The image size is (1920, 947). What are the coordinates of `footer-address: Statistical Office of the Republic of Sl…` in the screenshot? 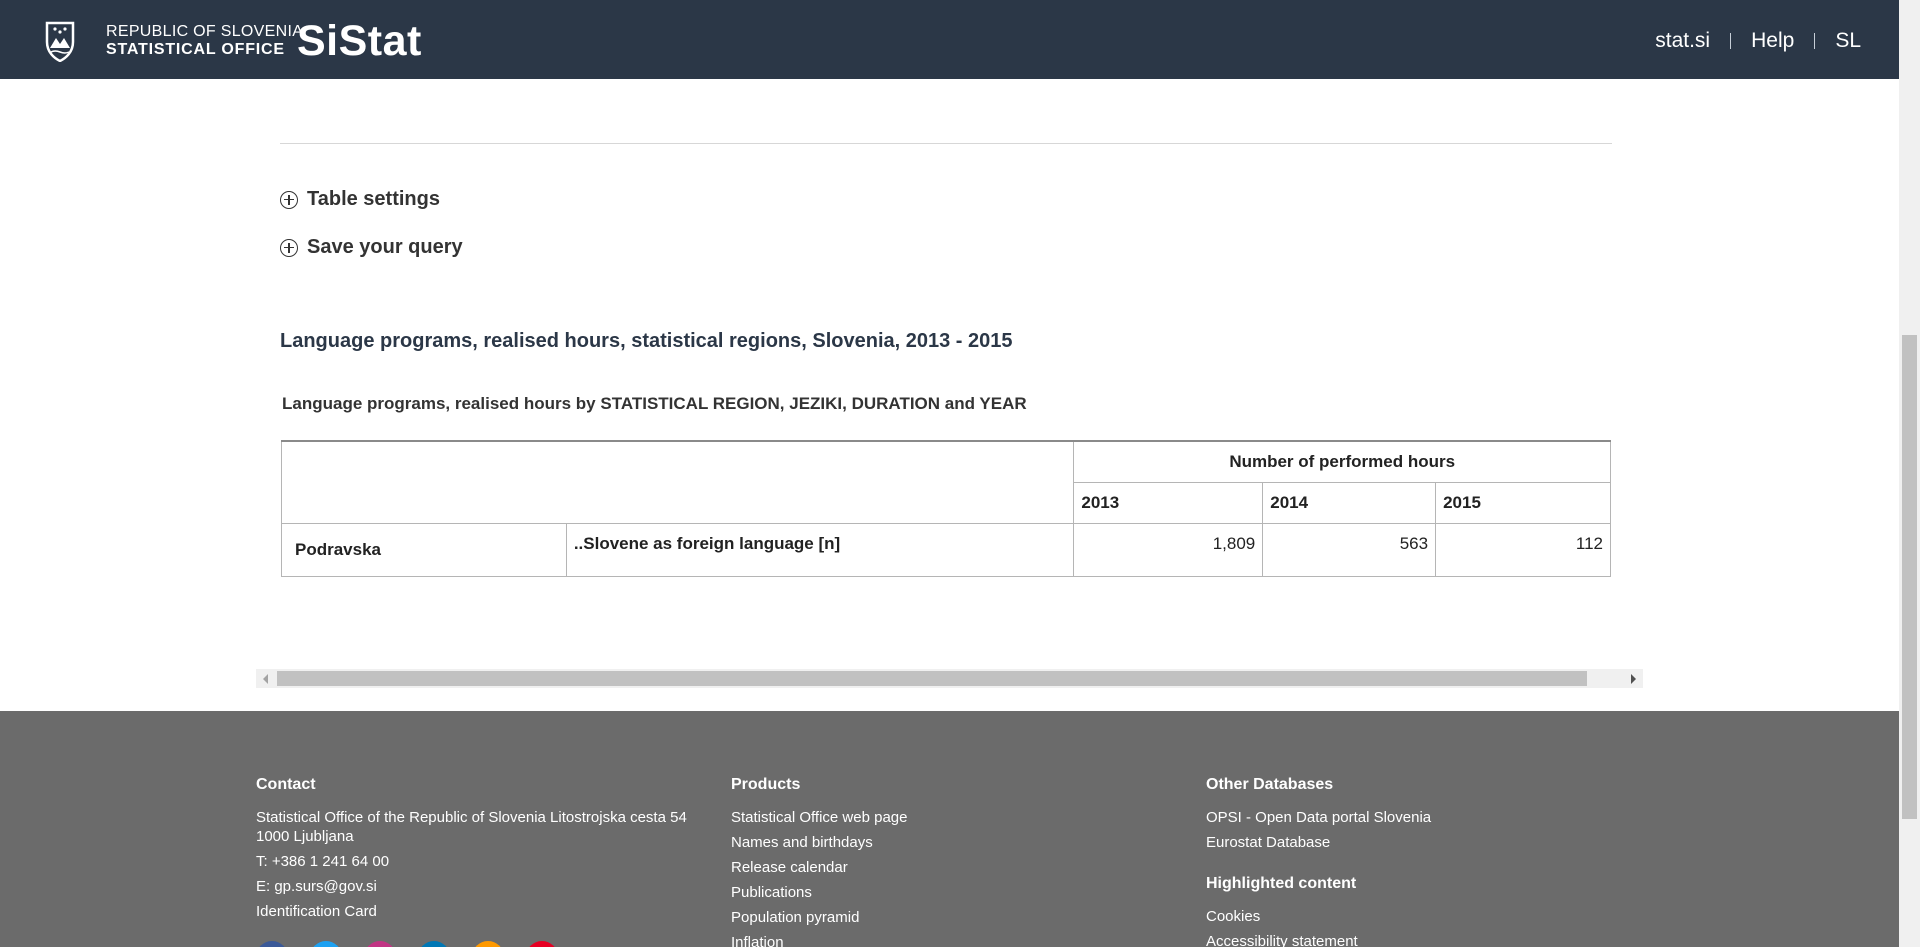 It's located at (471, 827).